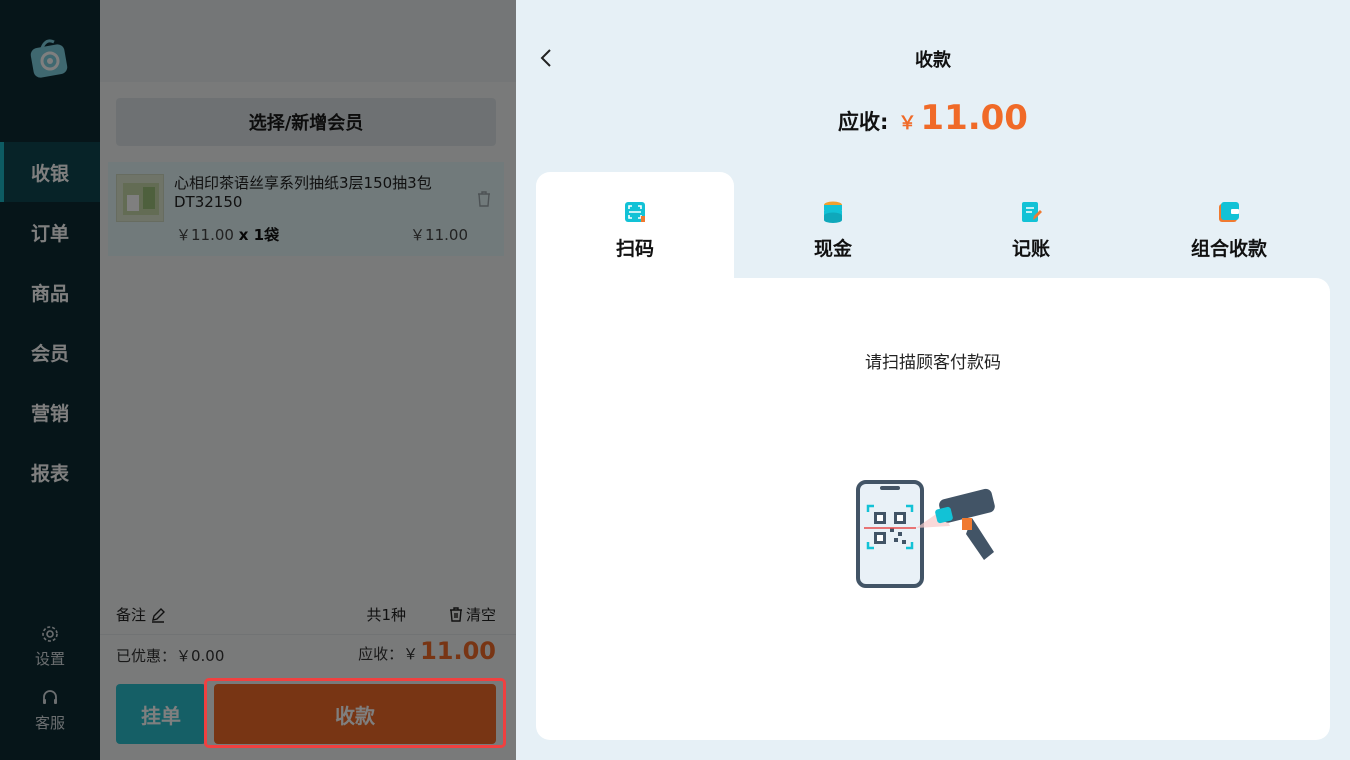 The height and width of the screenshot is (760, 1350). What do you see at coordinates (49, 659) in the screenshot?
I see `settings-label: 设置` at bounding box center [49, 659].